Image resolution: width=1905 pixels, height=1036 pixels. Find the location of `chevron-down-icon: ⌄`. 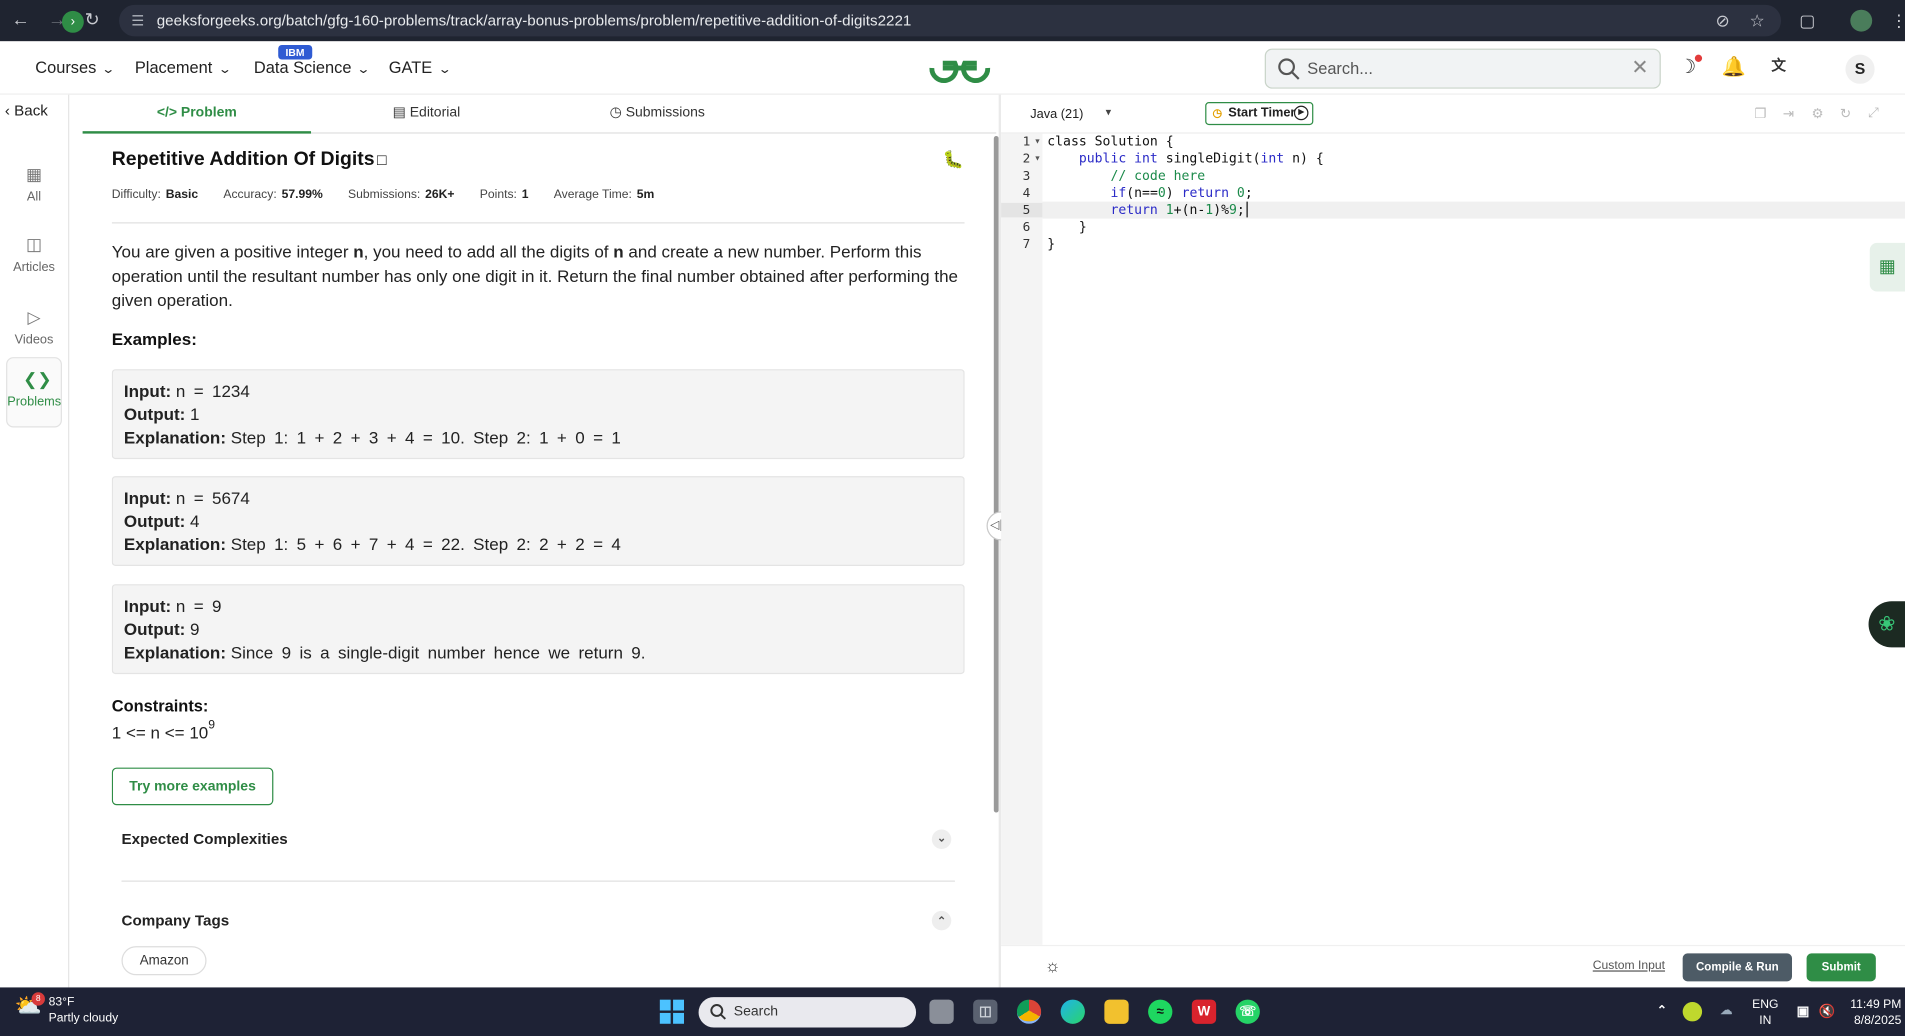

chevron-down-icon: ⌄ is located at coordinates (941, 839).